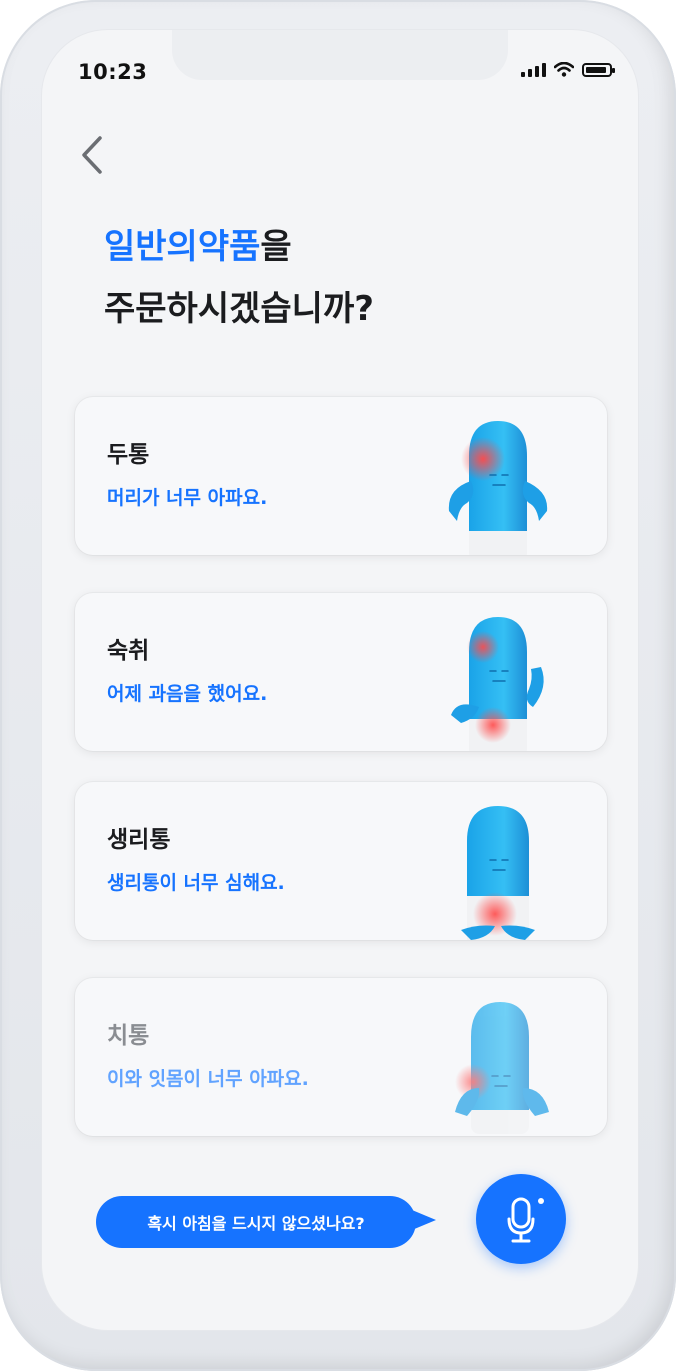 Image resolution: width=676 pixels, height=1371 pixels. What do you see at coordinates (128, 1036) in the screenshot?
I see `option-title: 치통` at bounding box center [128, 1036].